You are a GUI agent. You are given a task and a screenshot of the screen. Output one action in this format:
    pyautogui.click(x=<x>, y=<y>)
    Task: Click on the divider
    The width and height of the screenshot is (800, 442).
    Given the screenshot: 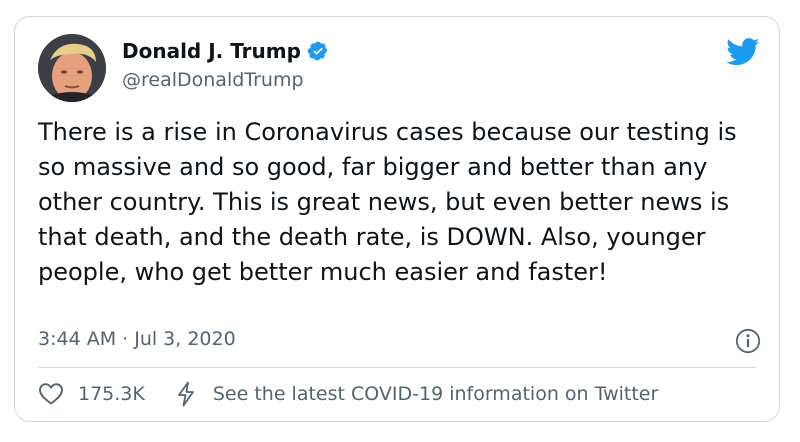 What is the action you would take?
    pyautogui.click(x=397, y=367)
    